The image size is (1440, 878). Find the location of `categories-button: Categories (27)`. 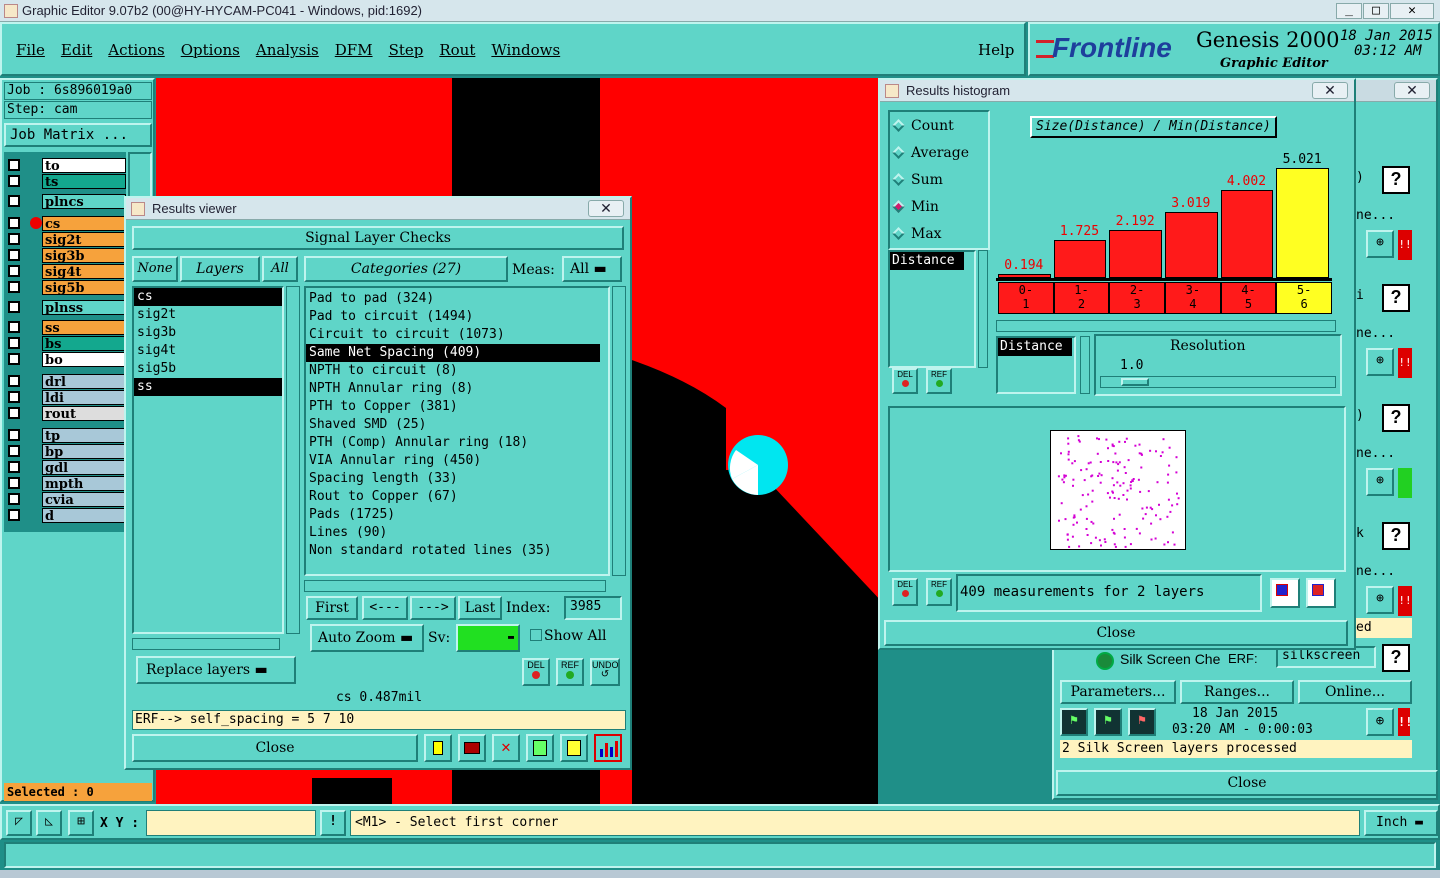

categories-button: Categories (27) is located at coordinates (406, 269).